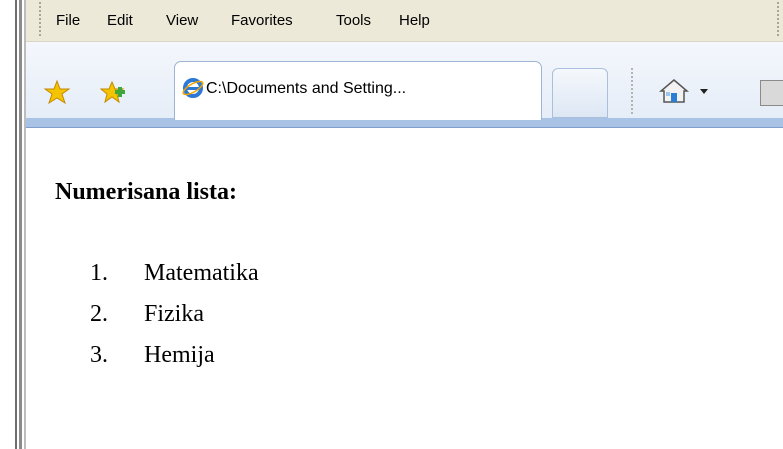 The width and height of the screenshot is (783, 449). Describe the element at coordinates (262, 21) in the screenshot. I see `menu-favorites: Favorites` at that location.